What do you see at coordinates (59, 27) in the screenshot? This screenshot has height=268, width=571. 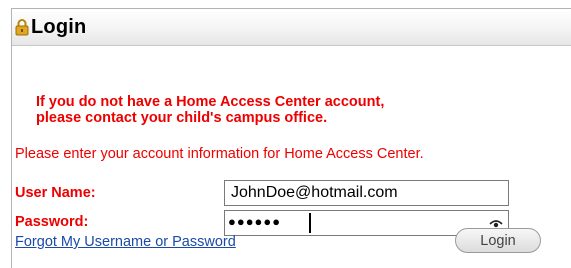 I see `panel-title: Login` at bounding box center [59, 27].